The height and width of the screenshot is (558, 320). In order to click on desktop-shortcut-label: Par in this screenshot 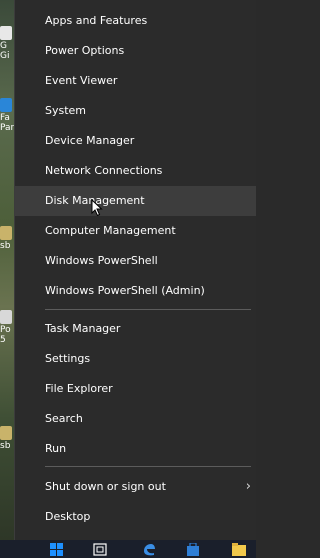, I will do `click(7, 128)`.